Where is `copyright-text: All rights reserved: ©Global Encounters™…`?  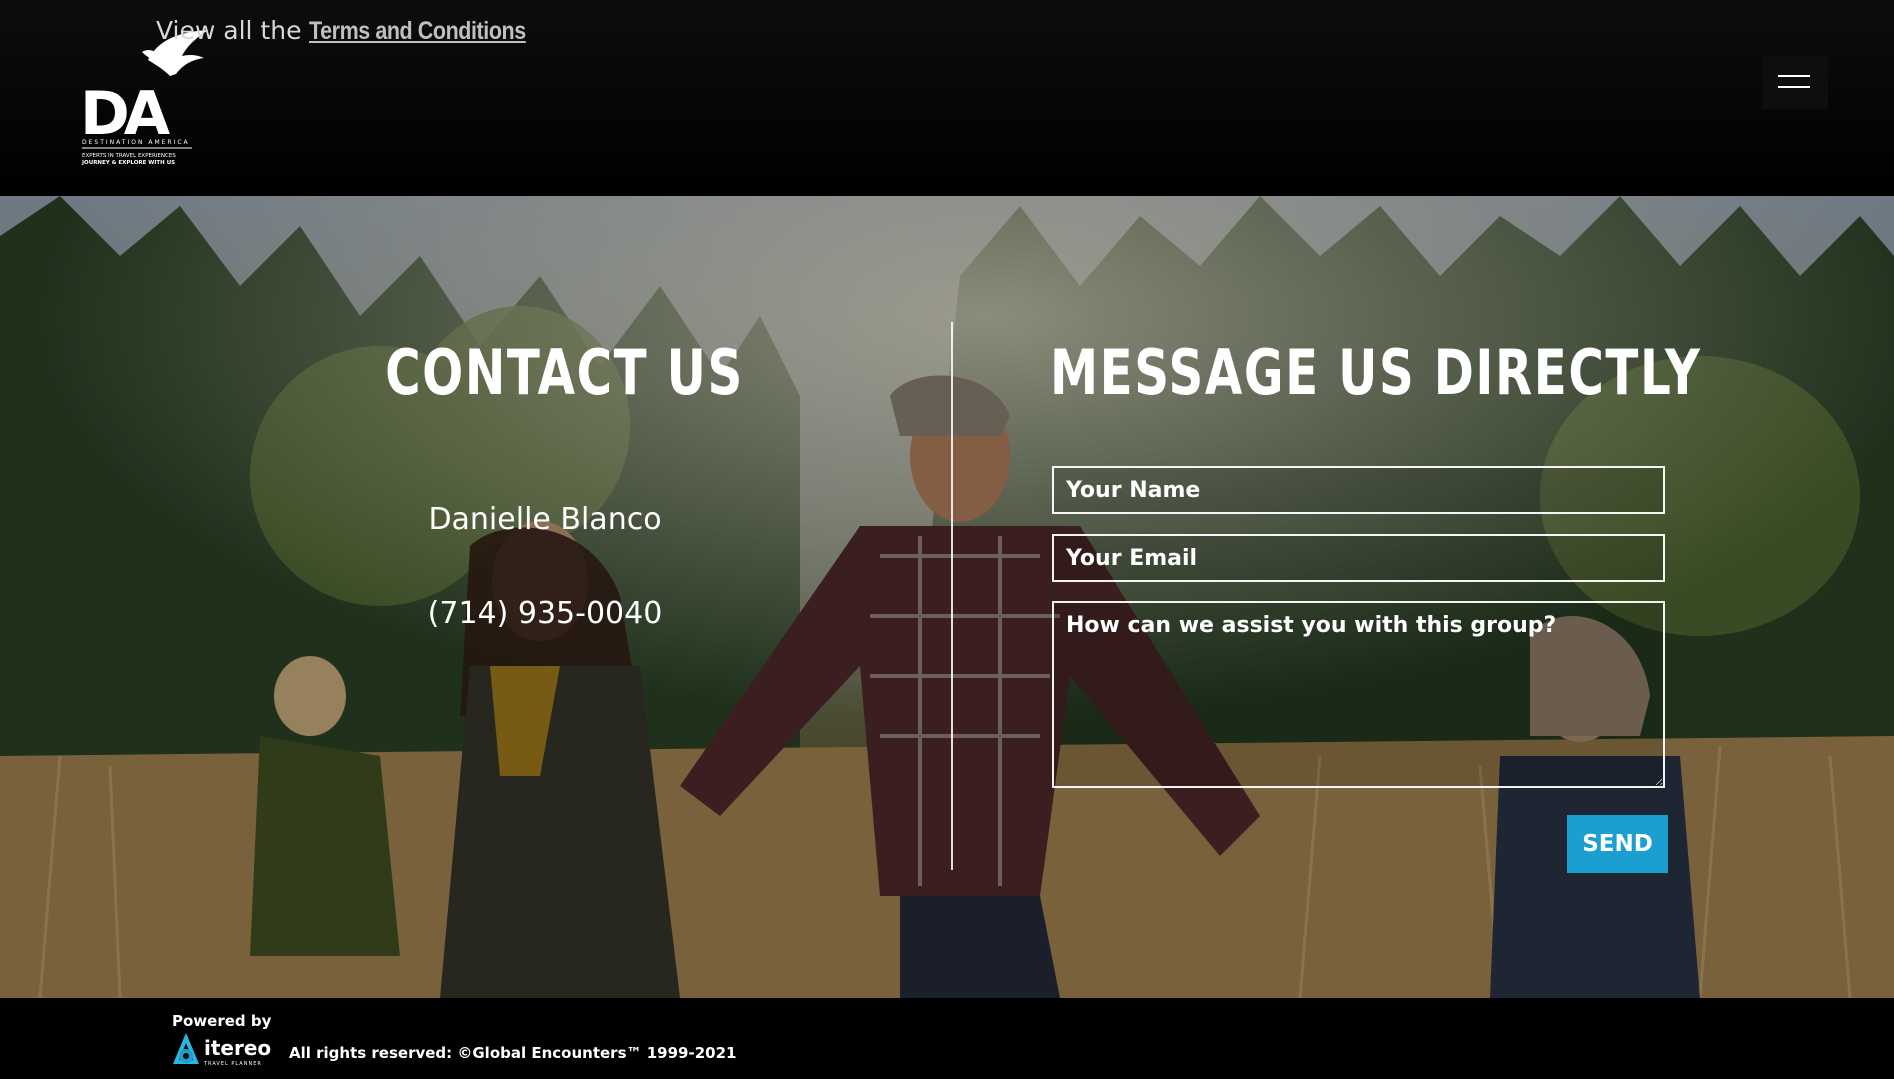
copyright-text: All rights reserved: ©Global Encounters™… is located at coordinates (513, 1053).